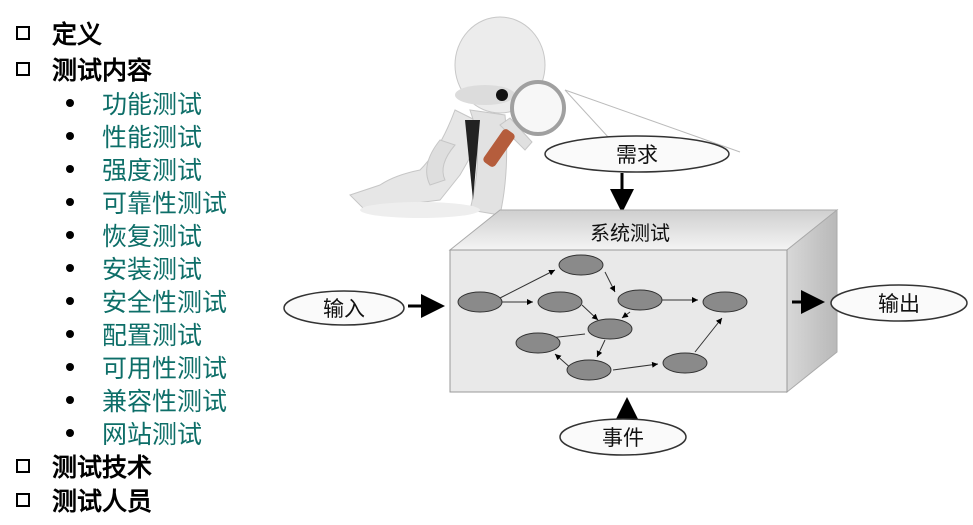  I want to click on sub-item: 可用性测试, so click(146, 366).